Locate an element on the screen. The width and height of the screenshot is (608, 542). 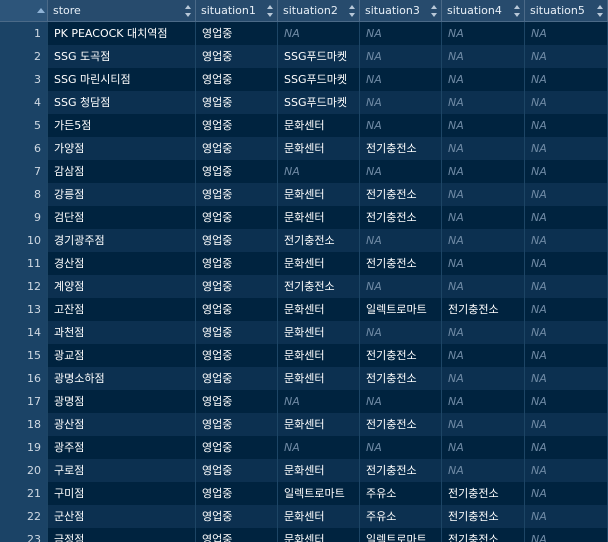
table-row: 21 구미점 영업중 일렉트로마트 주유소 전기충전소 NA is located at coordinates (304, 493).